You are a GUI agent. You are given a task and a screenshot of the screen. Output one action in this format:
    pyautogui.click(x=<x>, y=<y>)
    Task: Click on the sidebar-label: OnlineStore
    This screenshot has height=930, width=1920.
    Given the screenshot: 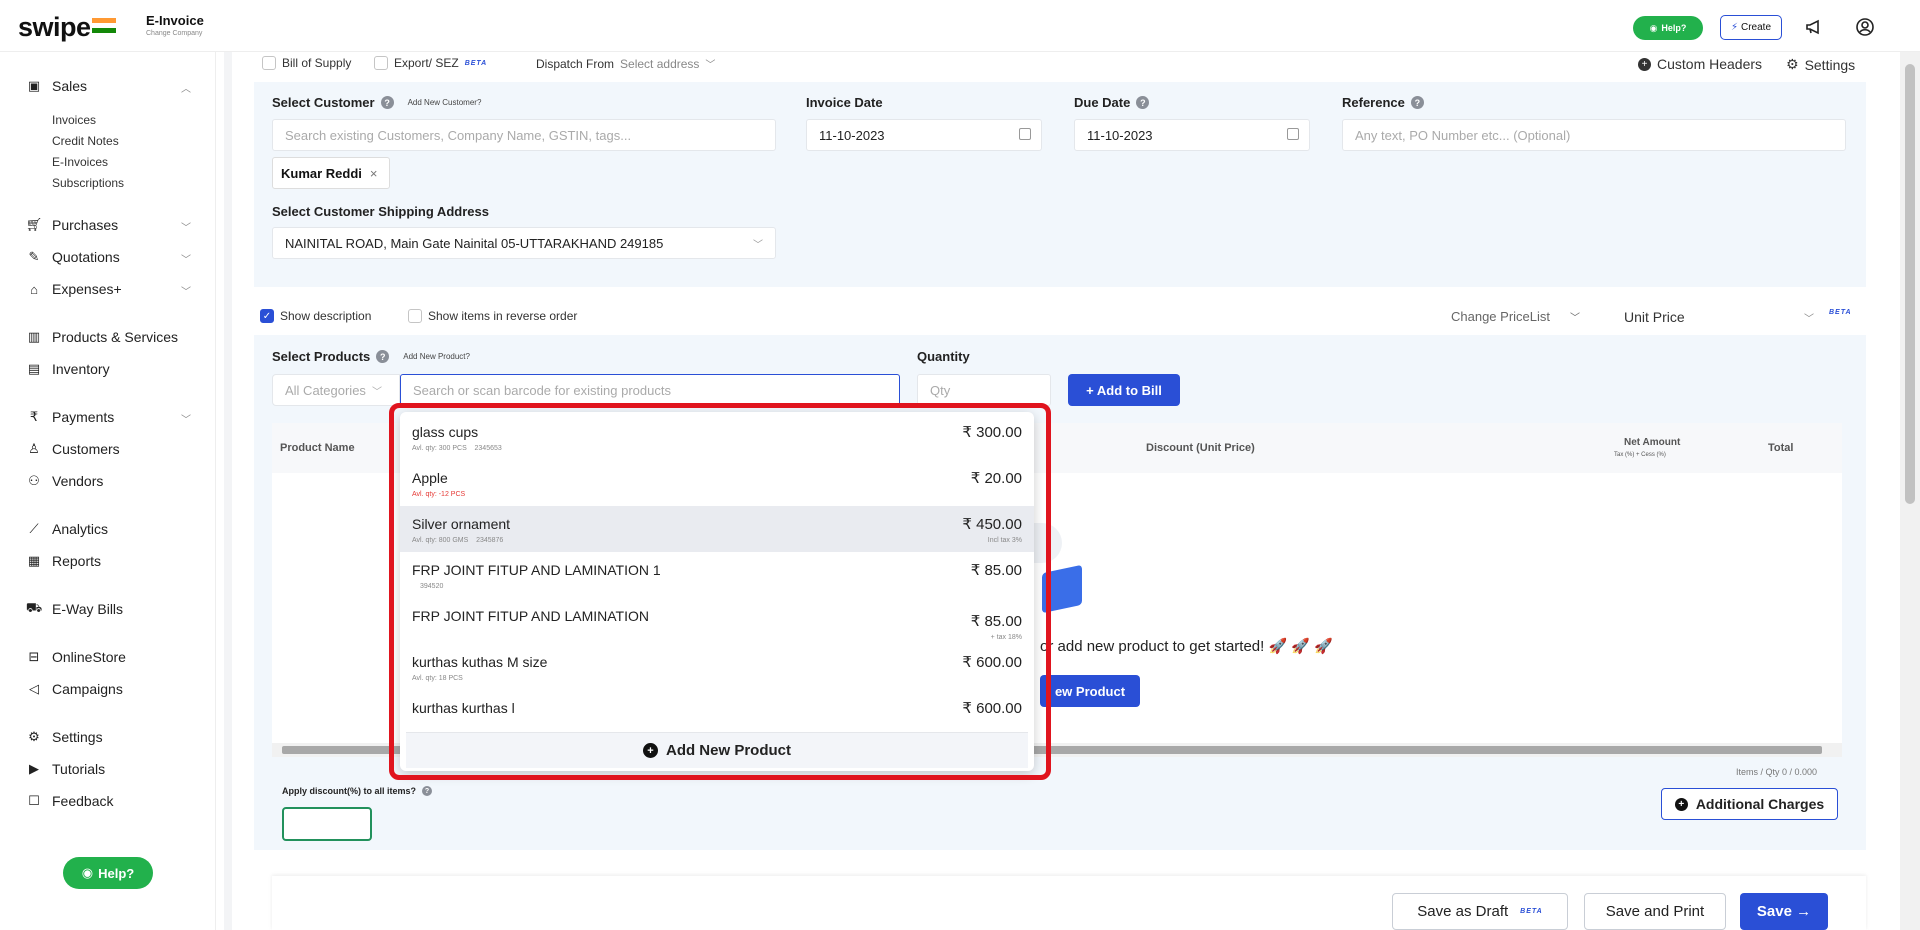 What is the action you would take?
    pyautogui.click(x=89, y=657)
    